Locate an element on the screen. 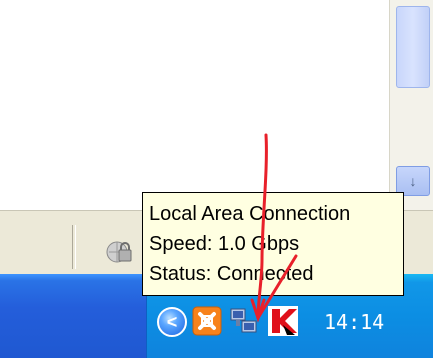 Image resolution: width=433 pixels, height=358 pixels. xampp-icon is located at coordinates (207, 321).